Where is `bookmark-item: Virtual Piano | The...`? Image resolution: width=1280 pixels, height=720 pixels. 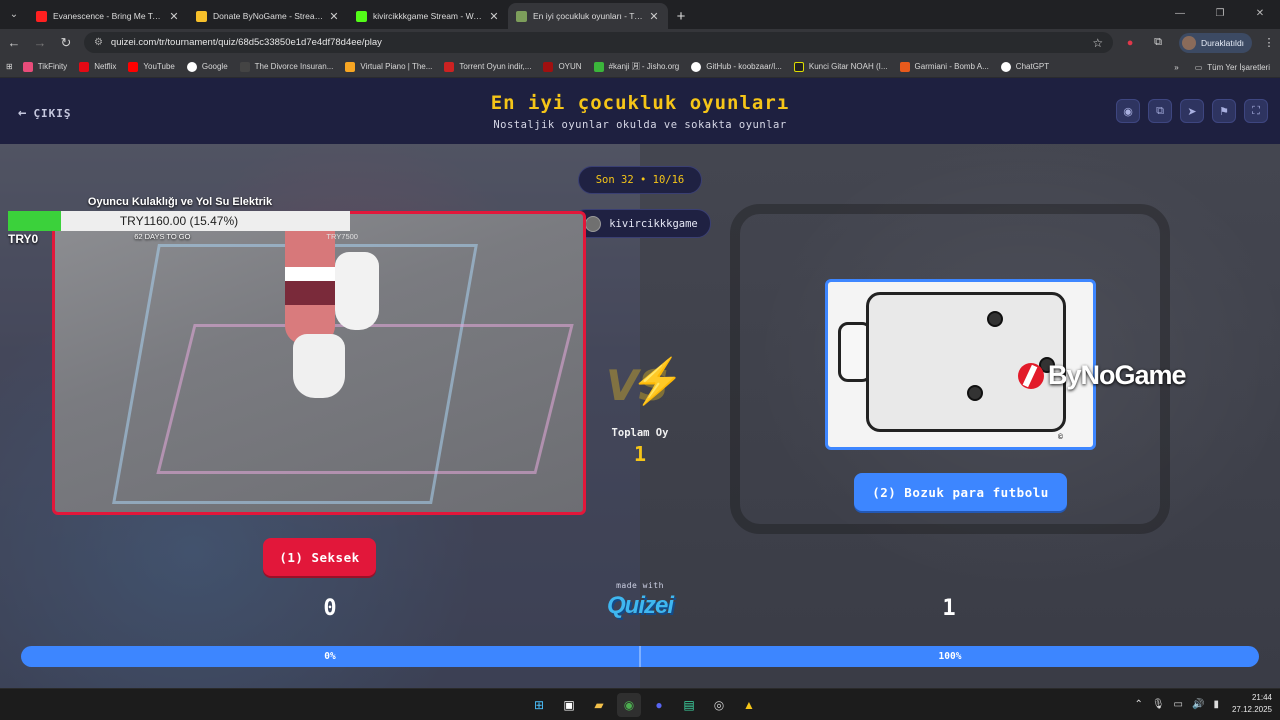 bookmark-item: Virtual Piano | The... is located at coordinates (388, 66).